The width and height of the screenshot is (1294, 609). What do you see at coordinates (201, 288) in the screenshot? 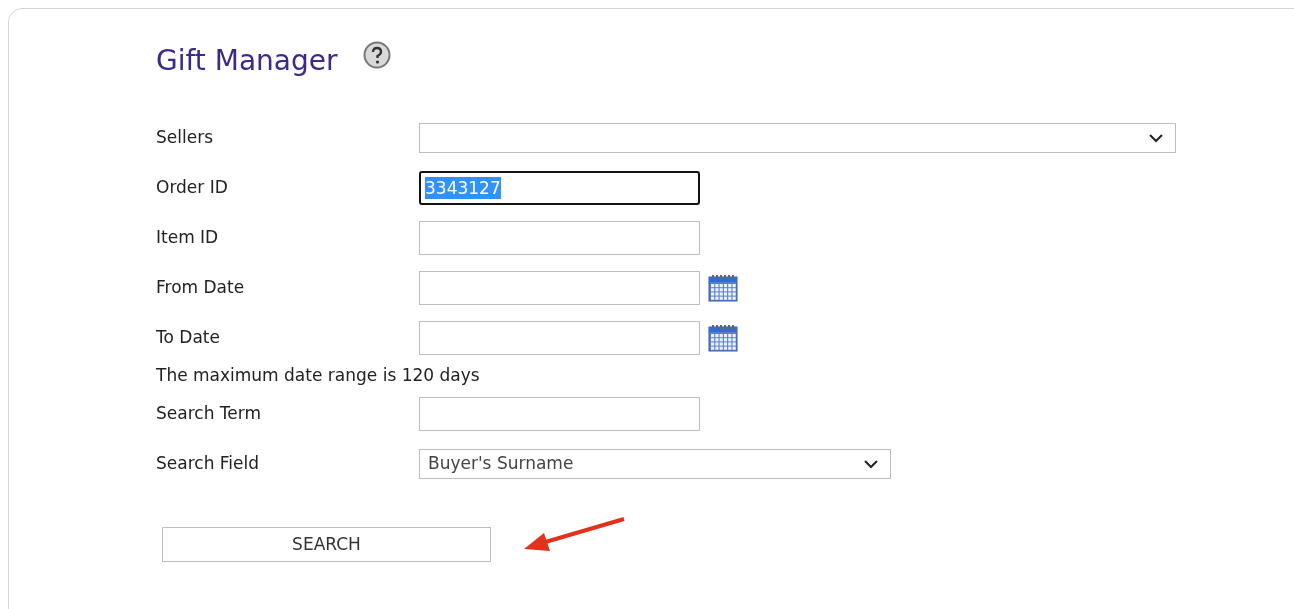
I see `field-label: From Date` at bounding box center [201, 288].